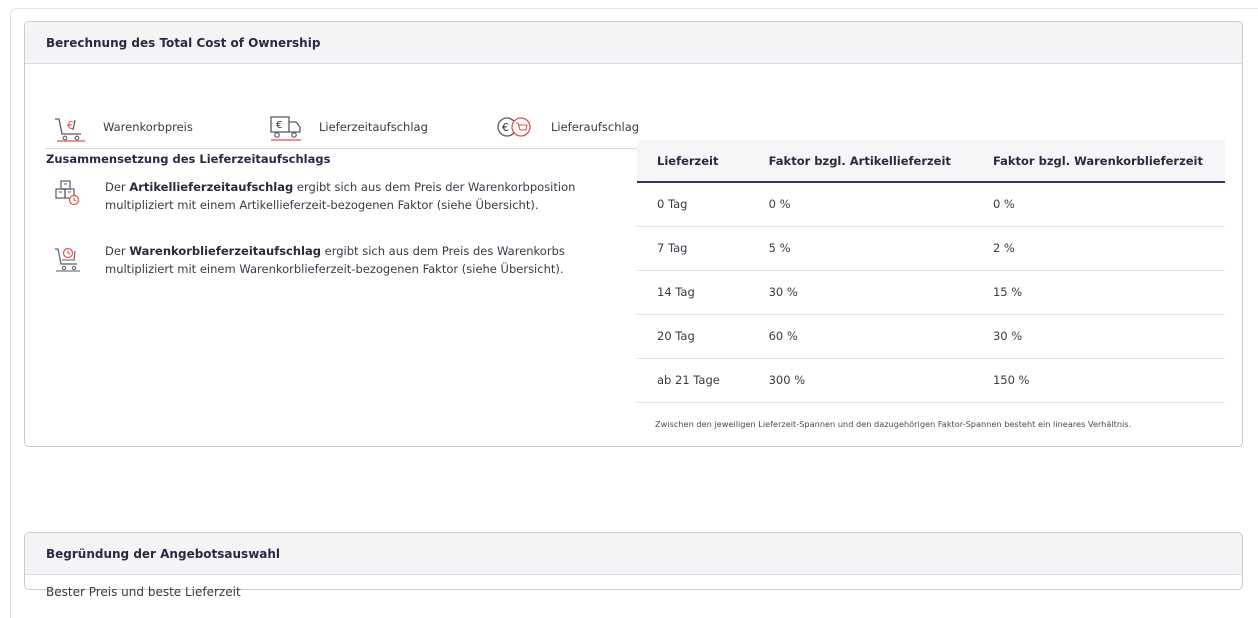 The image size is (1258, 618). Describe the element at coordinates (1098, 336) in the screenshot. I see `cell-warenkorb-faktor: 30 %` at that location.